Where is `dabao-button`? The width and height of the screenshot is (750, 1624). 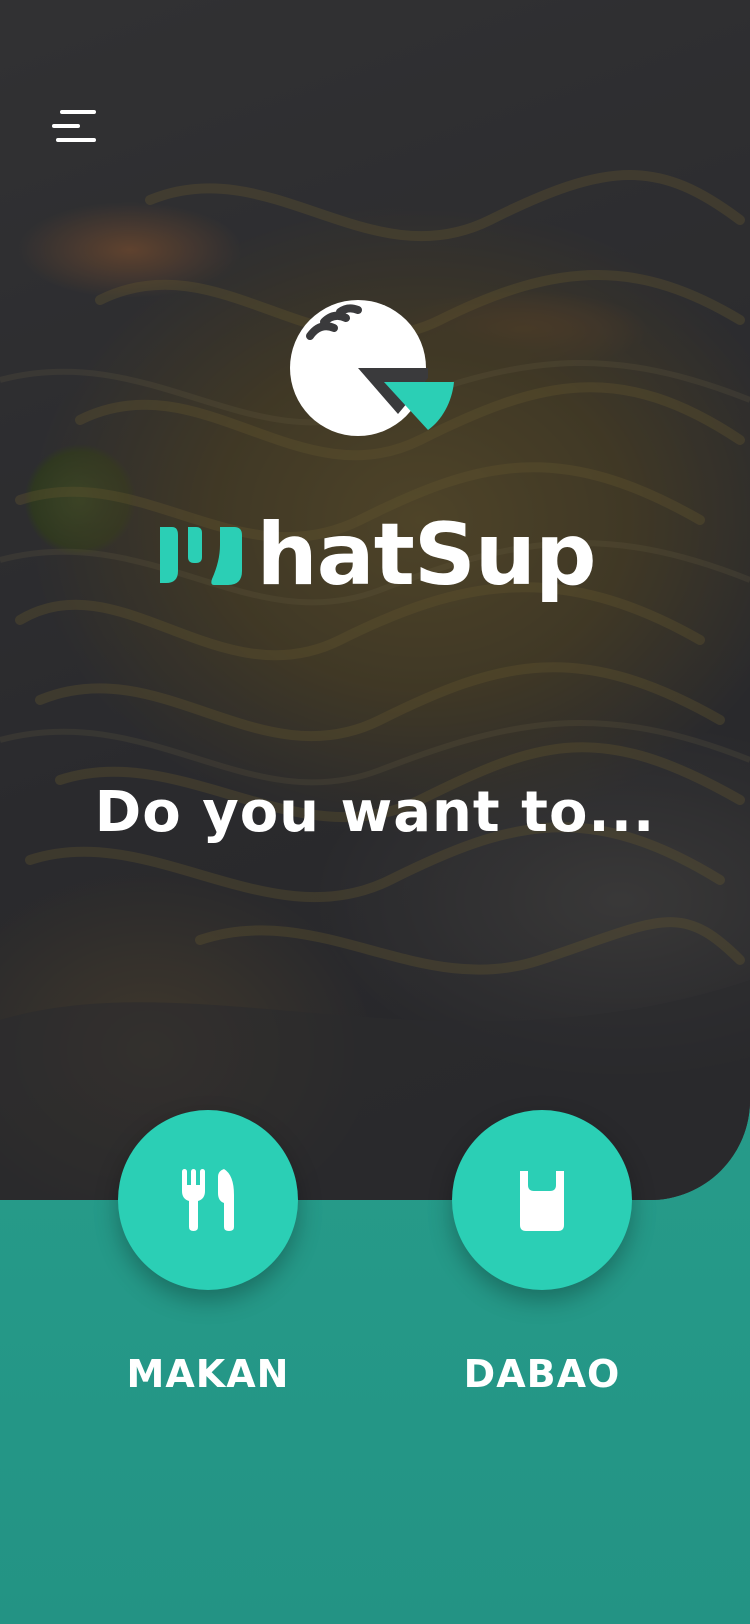 dabao-button is located at coordinates (542, 1200).